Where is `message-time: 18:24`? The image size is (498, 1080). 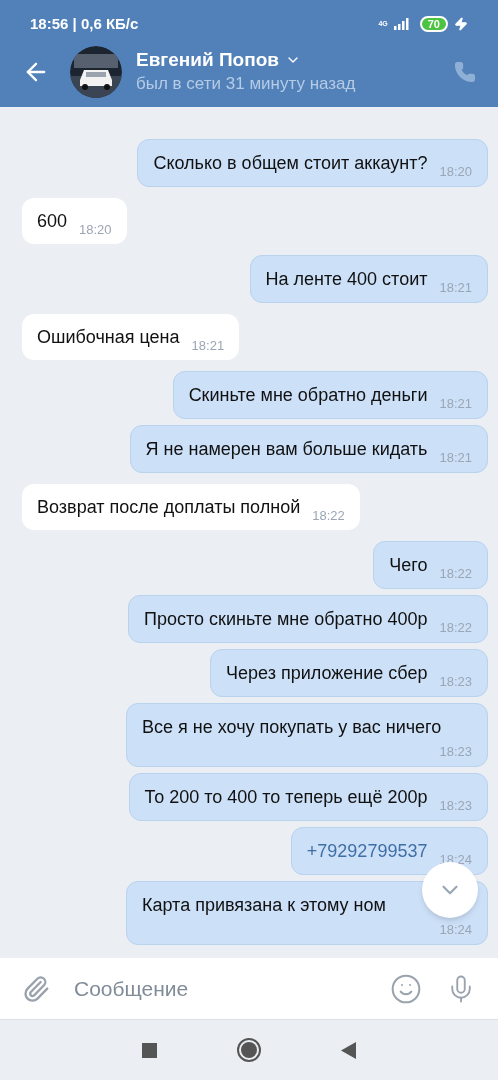
message-time: 18:24 is located at coordinates (455, 930).